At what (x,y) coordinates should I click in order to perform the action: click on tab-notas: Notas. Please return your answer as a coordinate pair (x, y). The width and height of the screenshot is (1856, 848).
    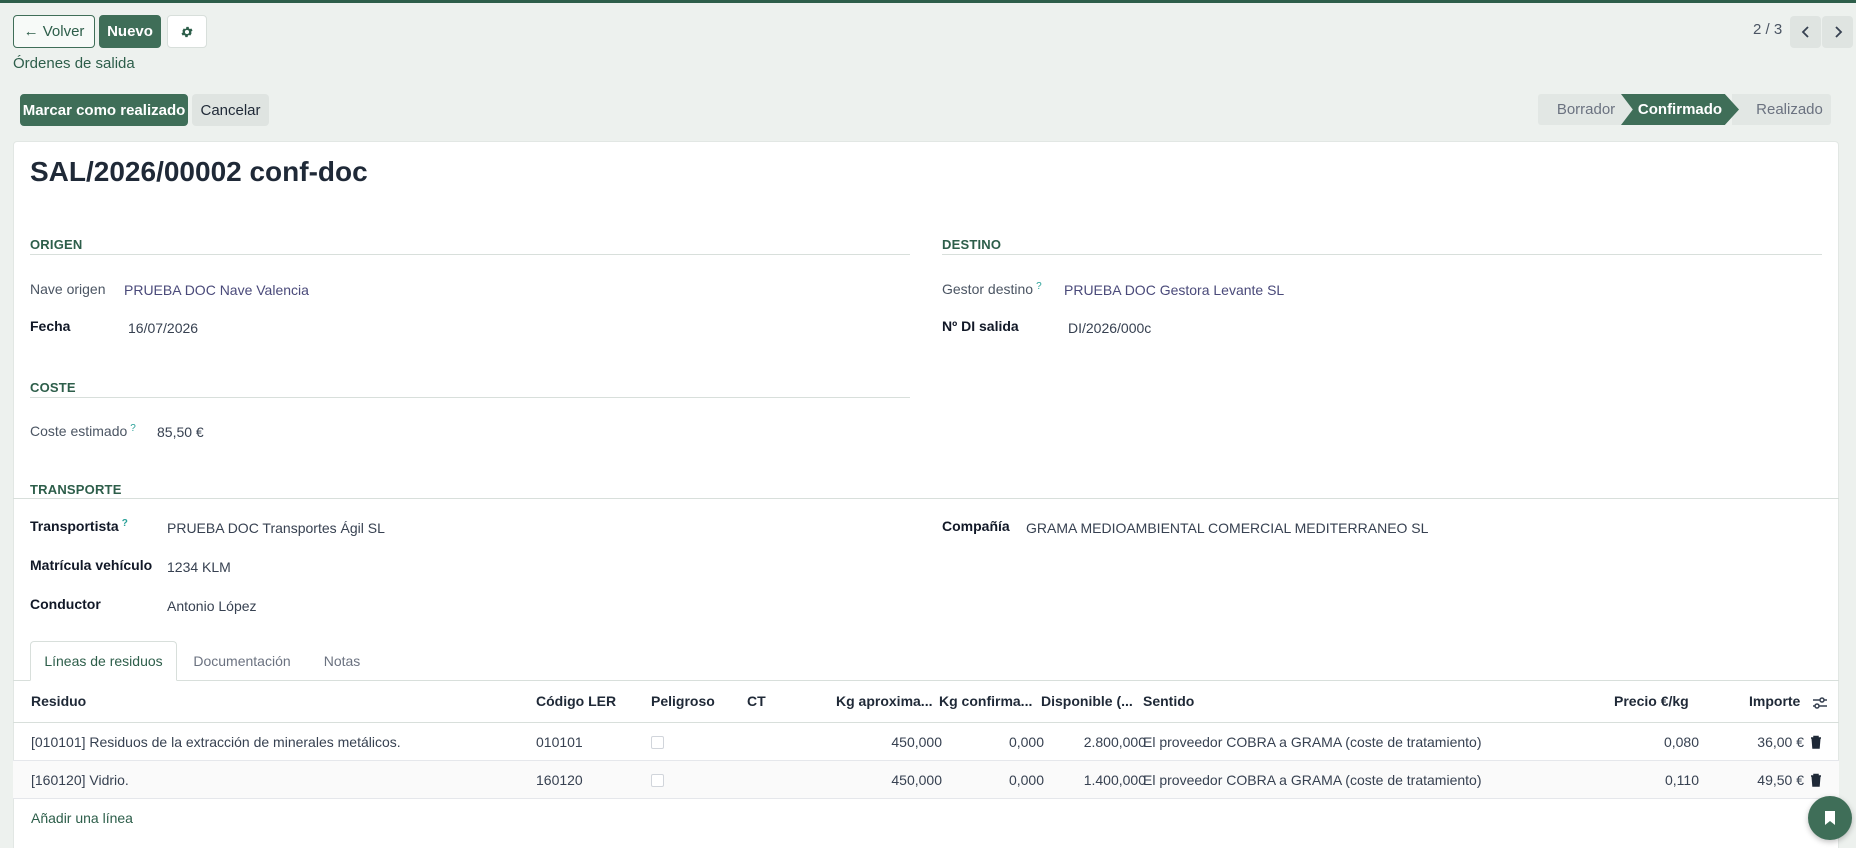
    Looking at the image, I should click on (342, 661).